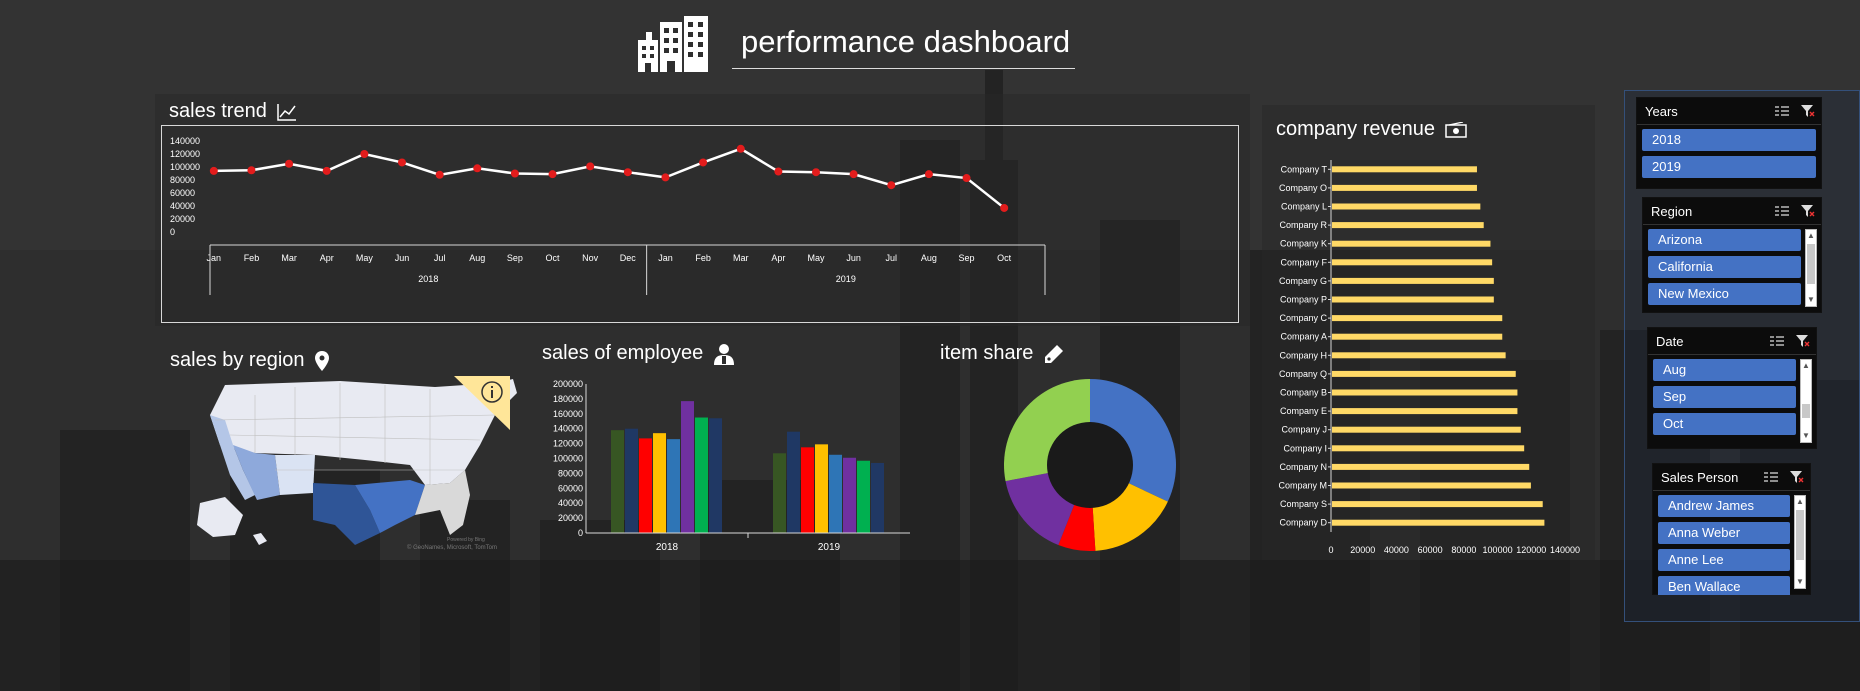  Describe the element at coordinates (1724, 424) in the screenshot. I see `slicer-item-oct: Oct` at that location.